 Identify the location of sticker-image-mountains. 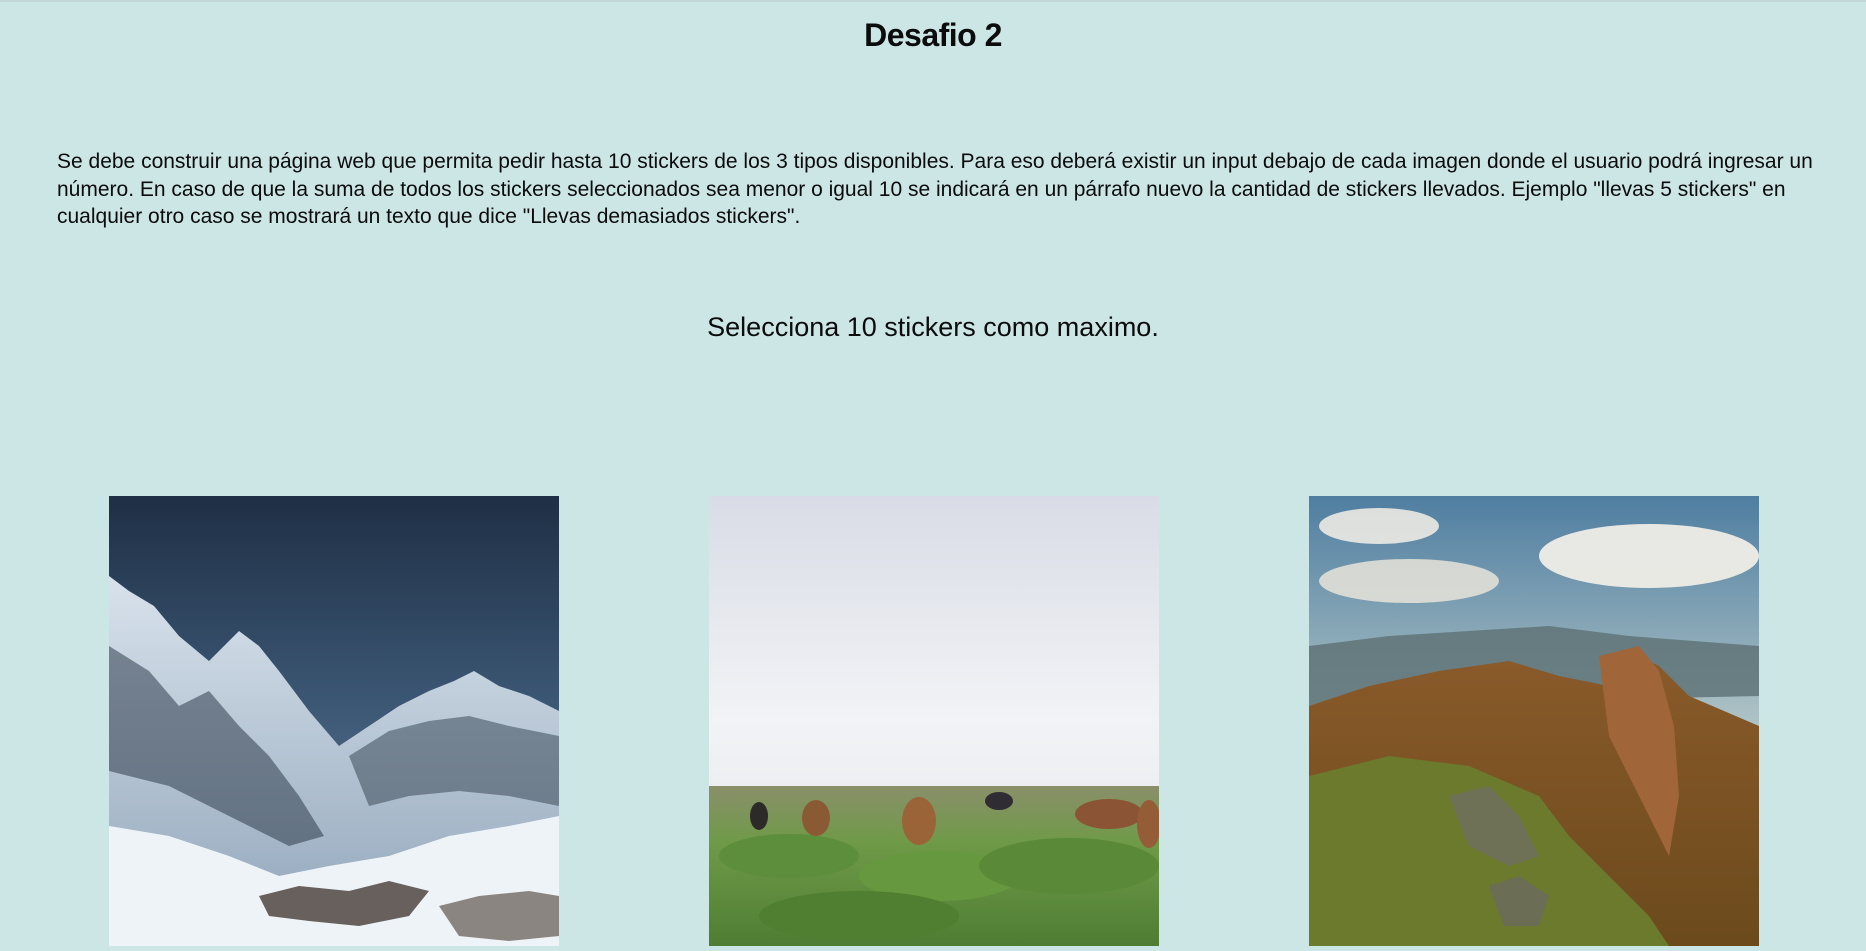
(334, 721).